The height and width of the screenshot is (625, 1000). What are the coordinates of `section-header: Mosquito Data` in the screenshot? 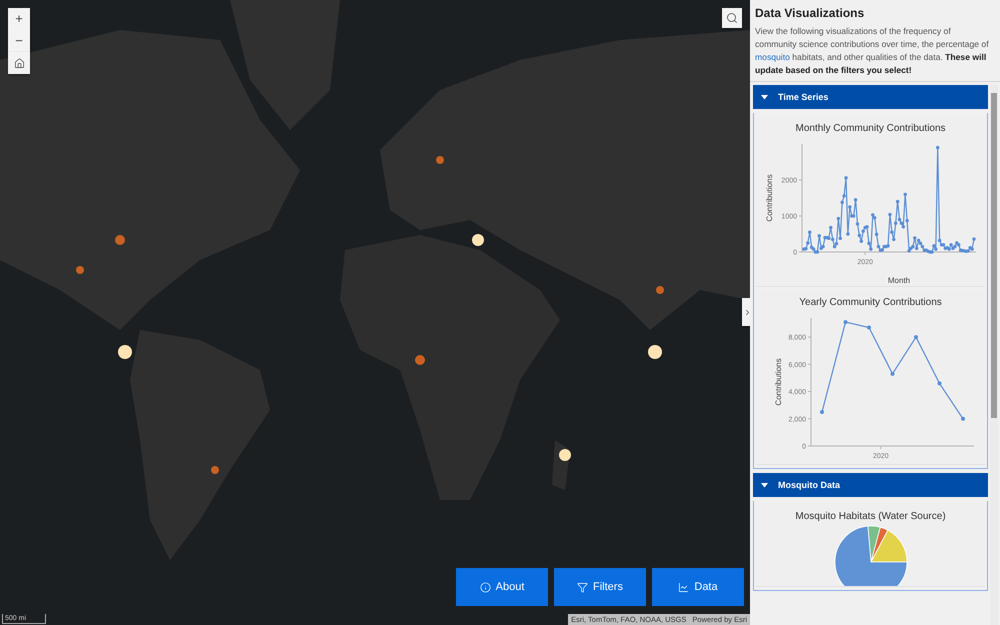 It's located at (870, 485).